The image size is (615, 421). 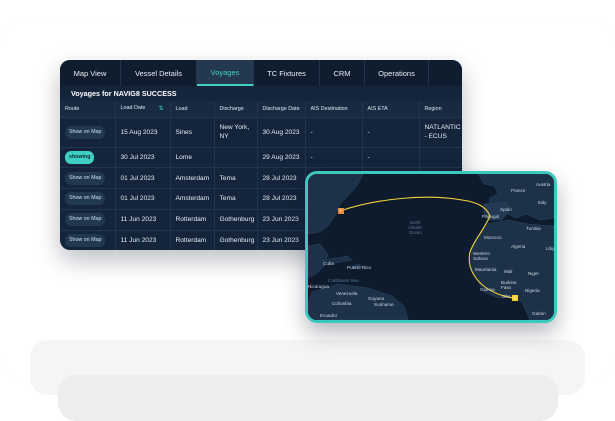 I want to click on place-label: Gha, so click(x=506, y=296).